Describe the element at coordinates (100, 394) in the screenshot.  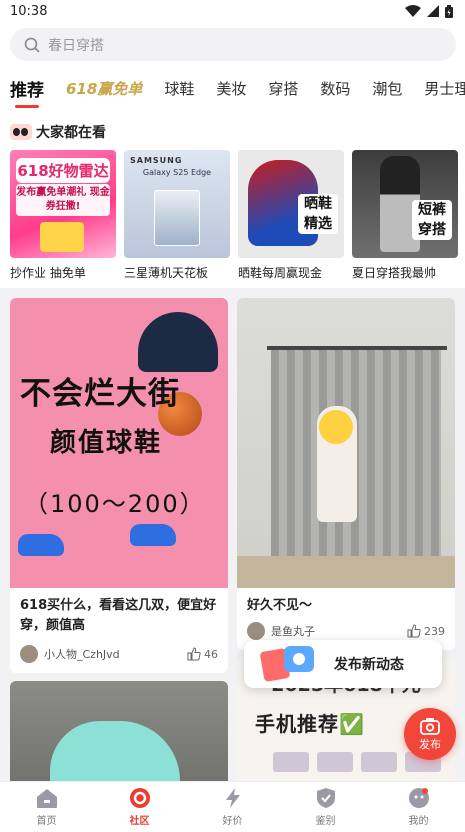
I see `post-image-headline: 不会烂大街` at that location.